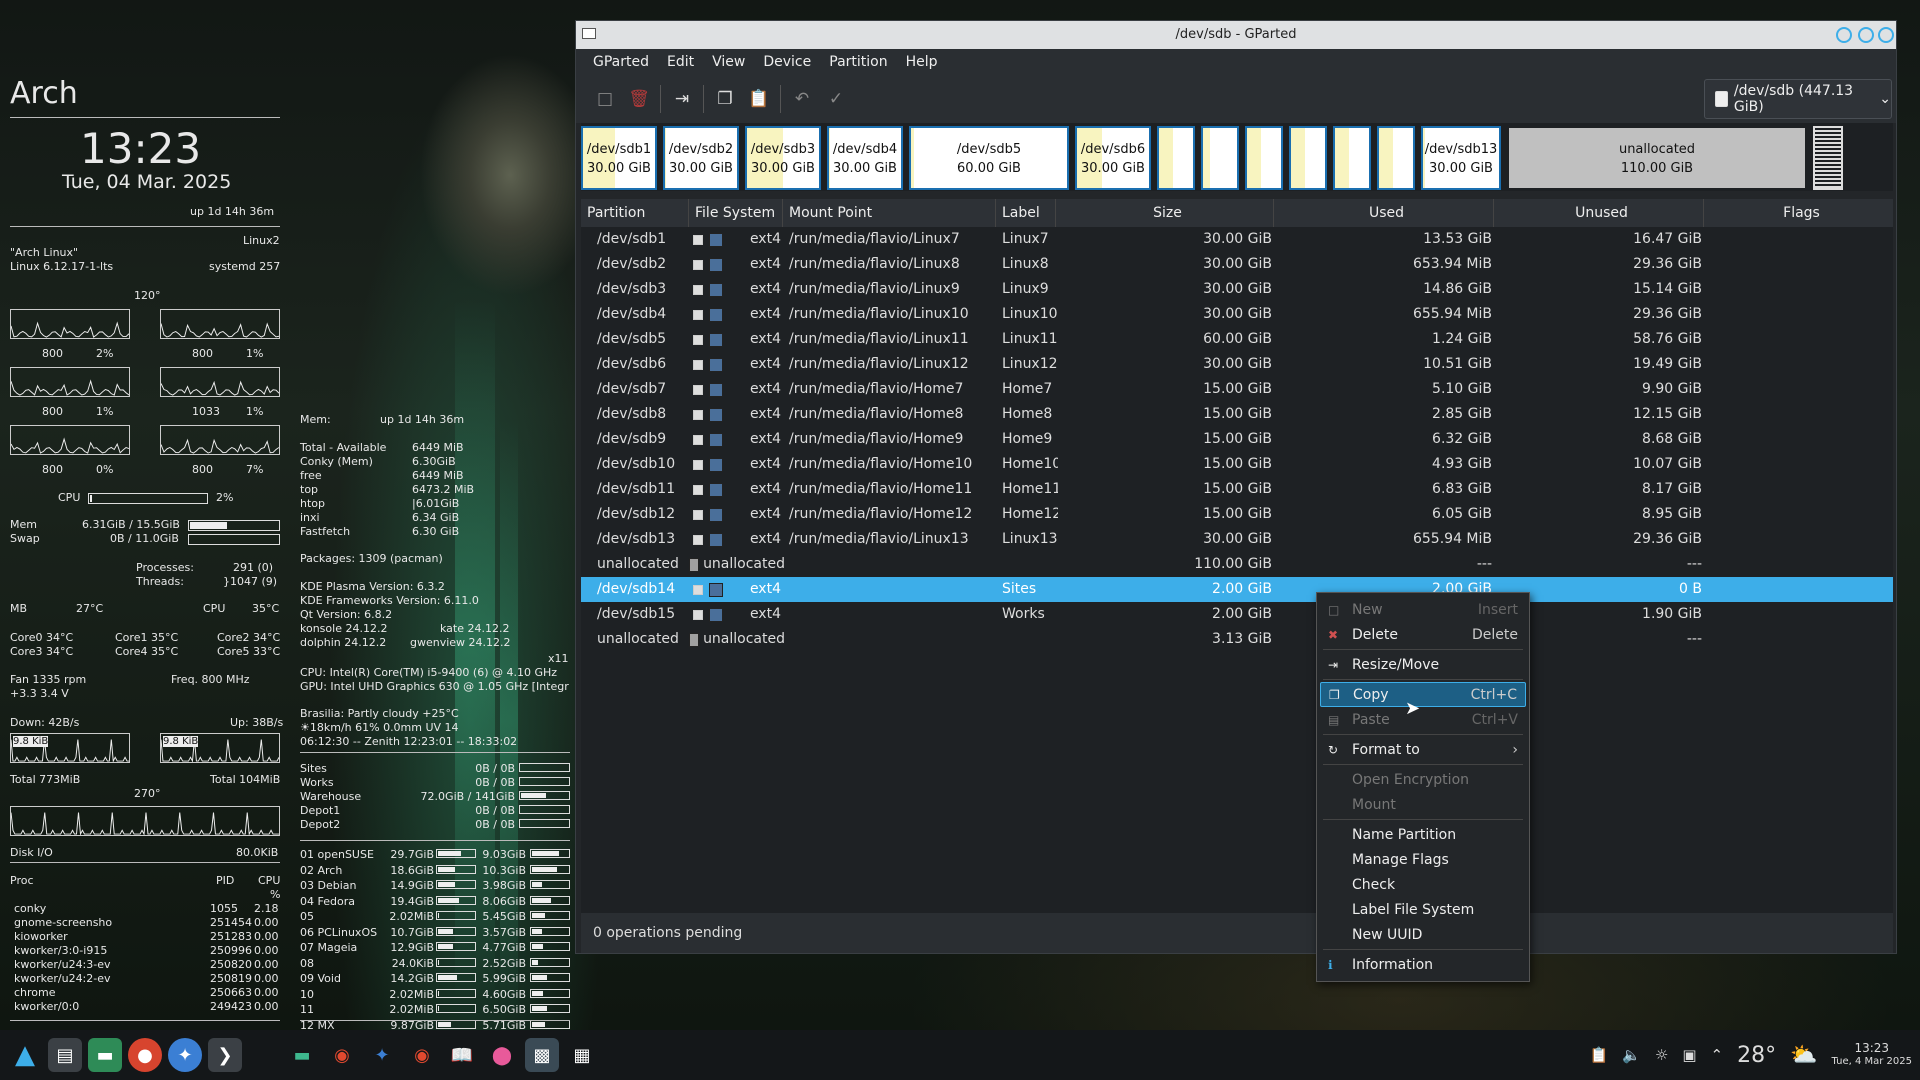  Describe the element at coordinates (698, 589) in the screenshot. I see `lock-icon` at that location.